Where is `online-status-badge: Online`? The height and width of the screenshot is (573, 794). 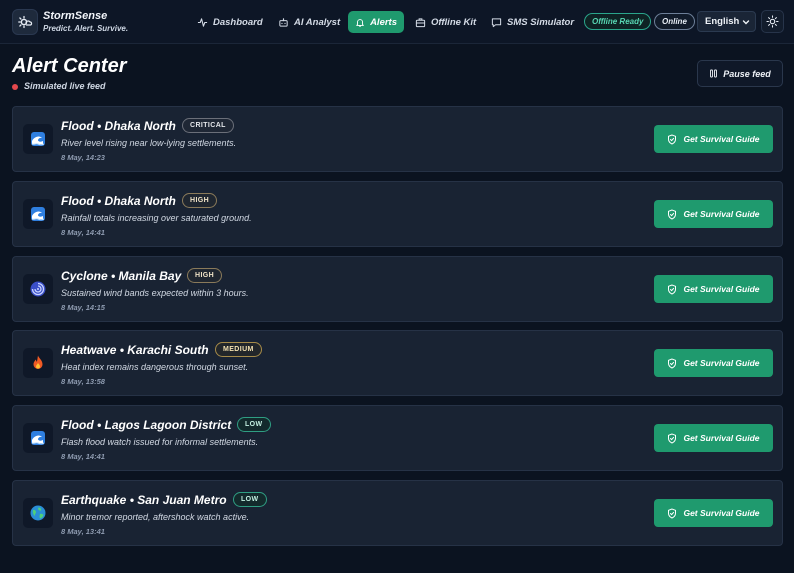
online-status-badge: Online is located at coordinates (674, 21).